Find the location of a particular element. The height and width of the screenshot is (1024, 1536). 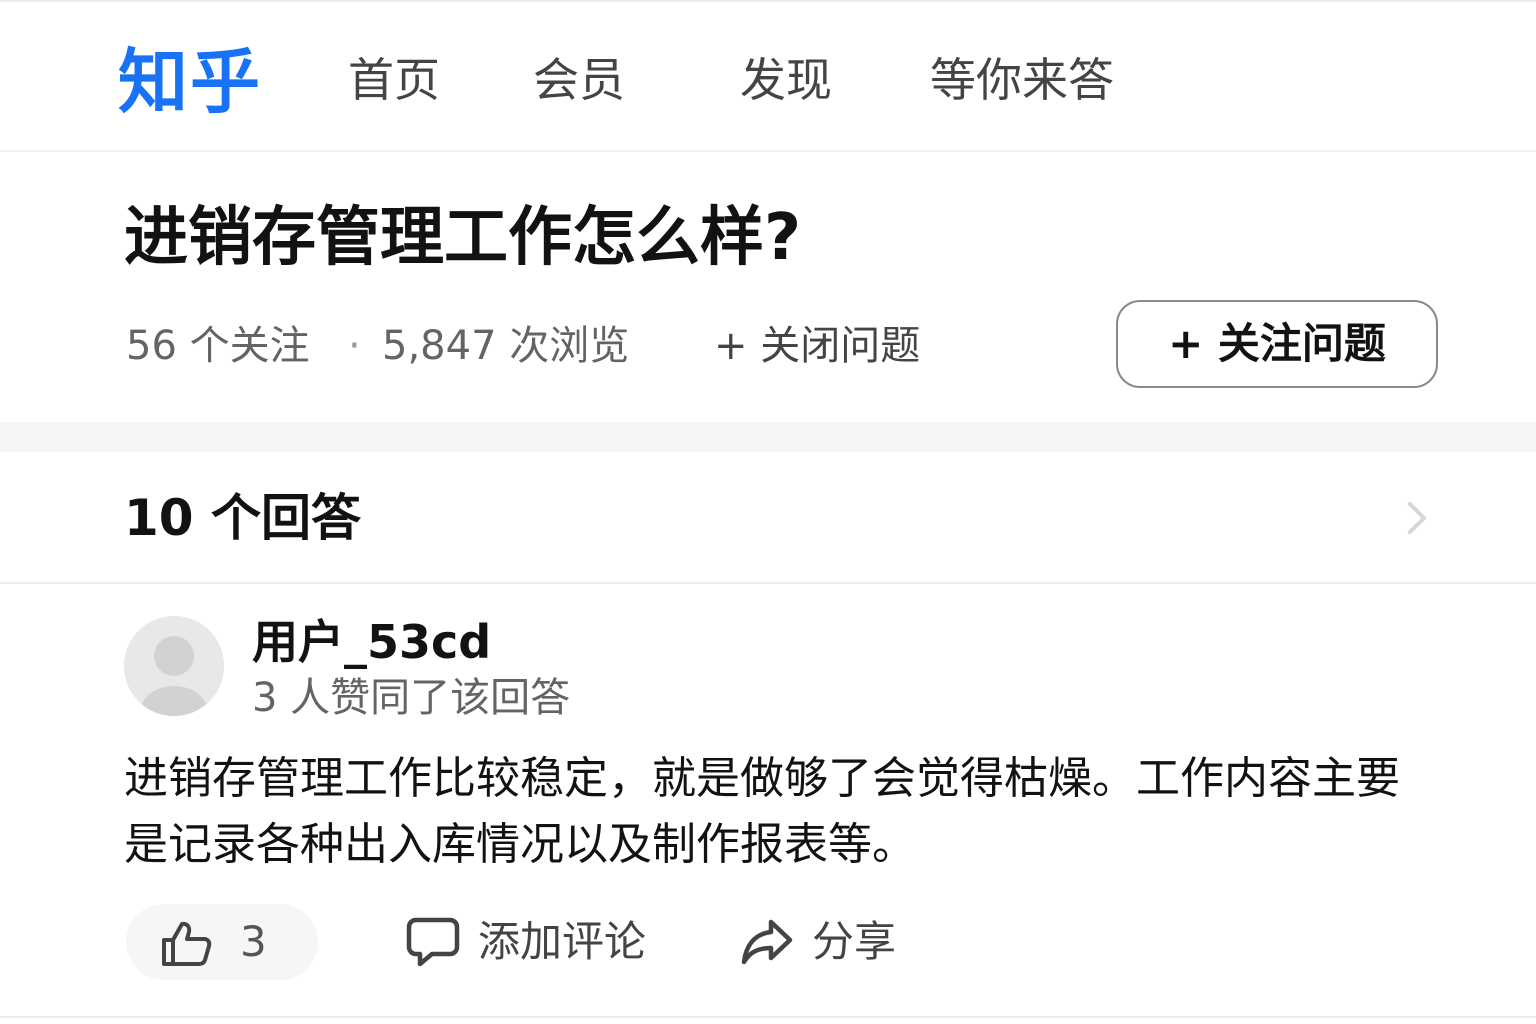

follow-question-button: + 关注问题 is located at coordinates (1277, 344).